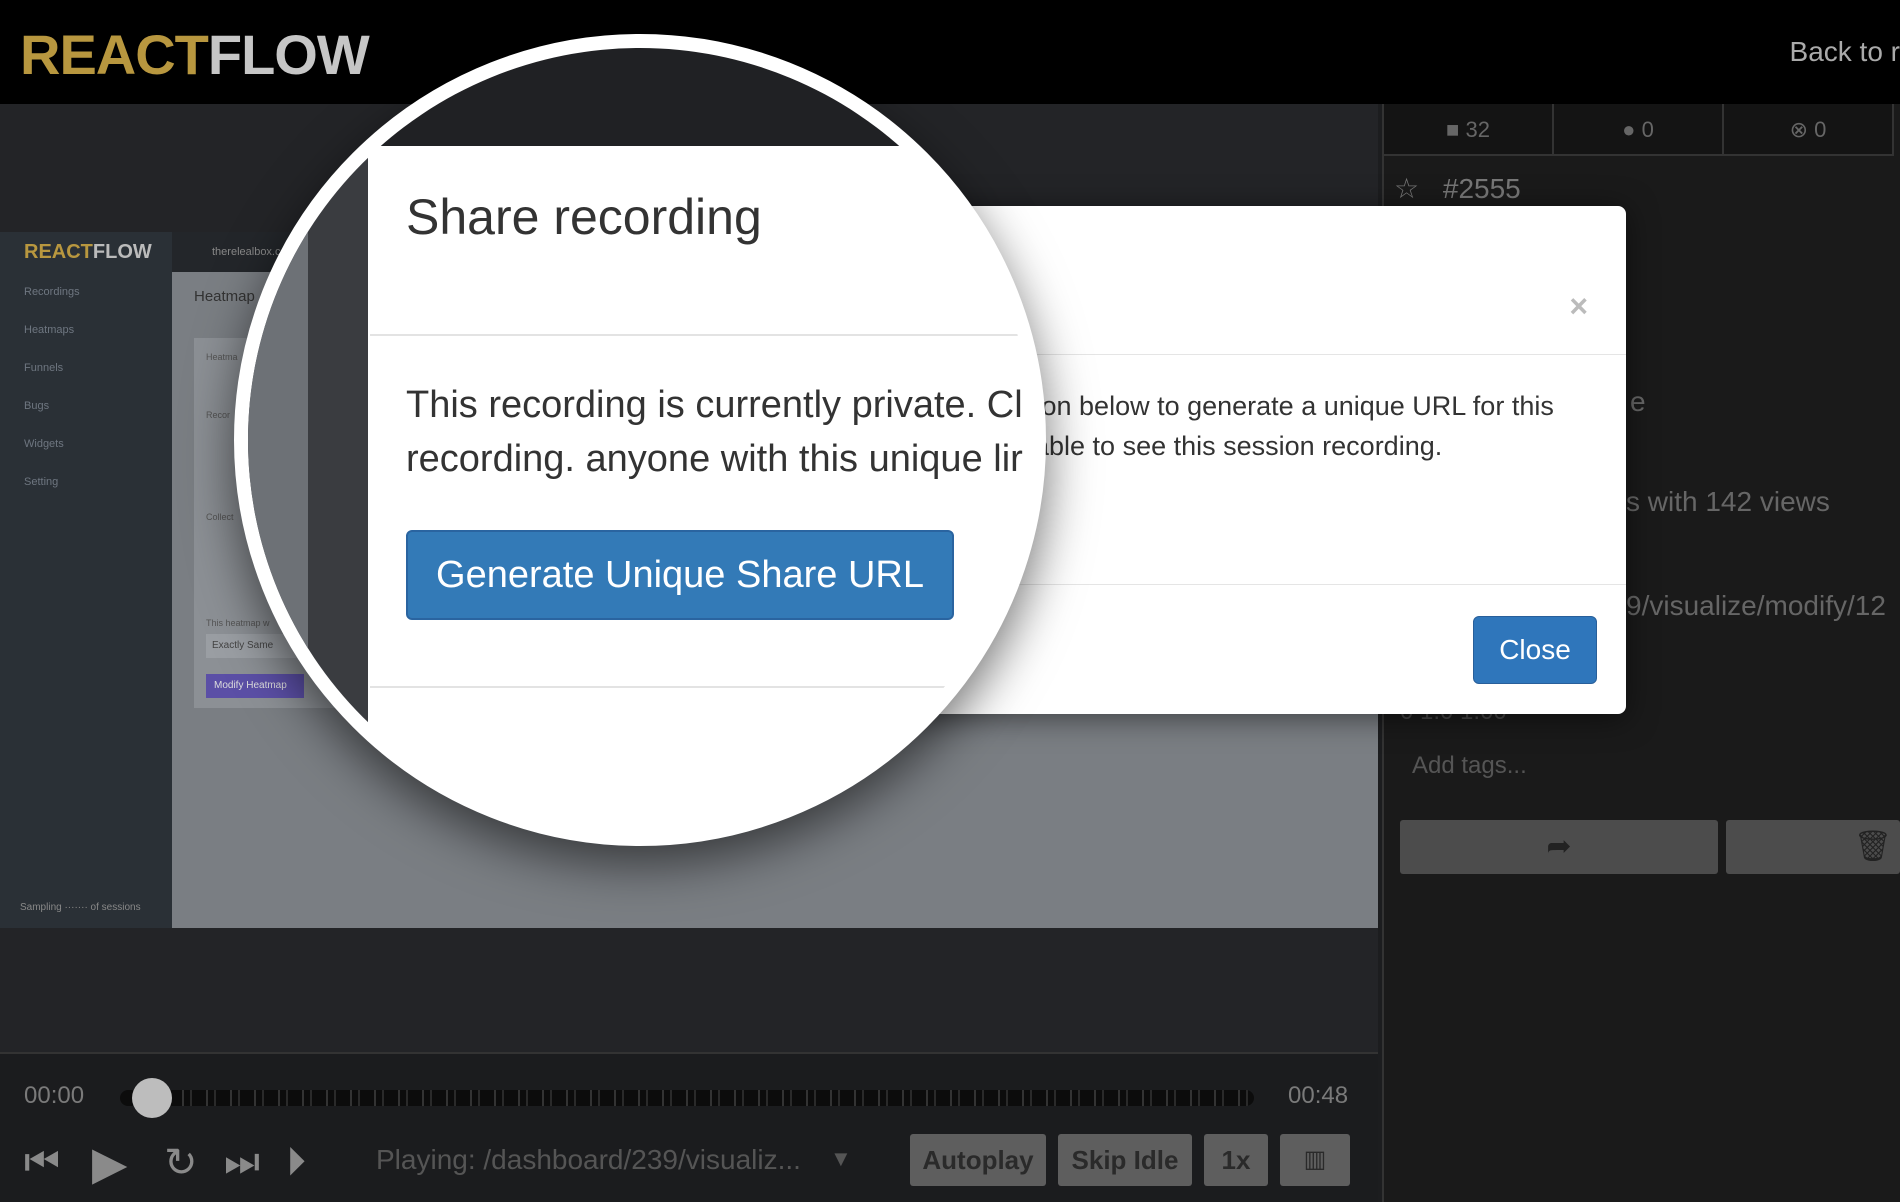 The width and height of the screenshot is (1900, 1202). What do you see at coordinates (218, 415) in the screenshot?
I see `recording-card-label: Recor` at bounding box center [218, 415].